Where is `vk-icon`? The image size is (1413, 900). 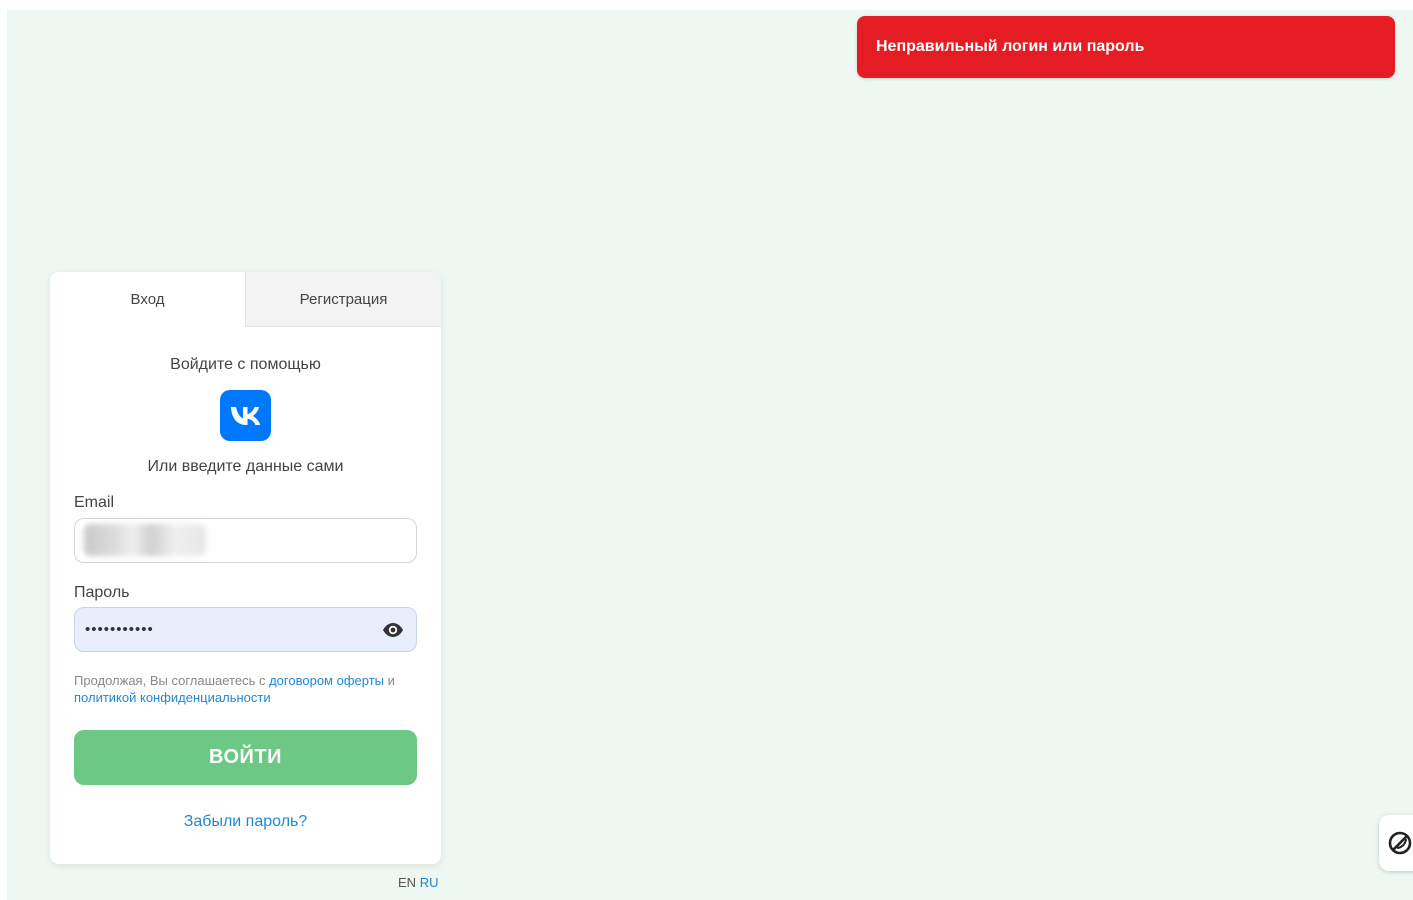 vk-icon is located at coordinates (245, 415).